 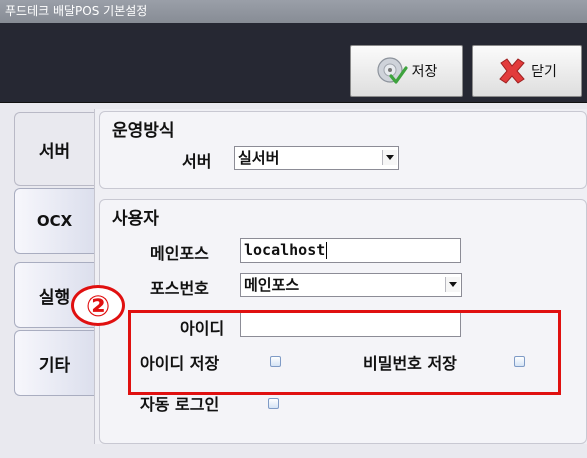 I want to click on tab-etc-label: 기타, so click(x=54, y=365).